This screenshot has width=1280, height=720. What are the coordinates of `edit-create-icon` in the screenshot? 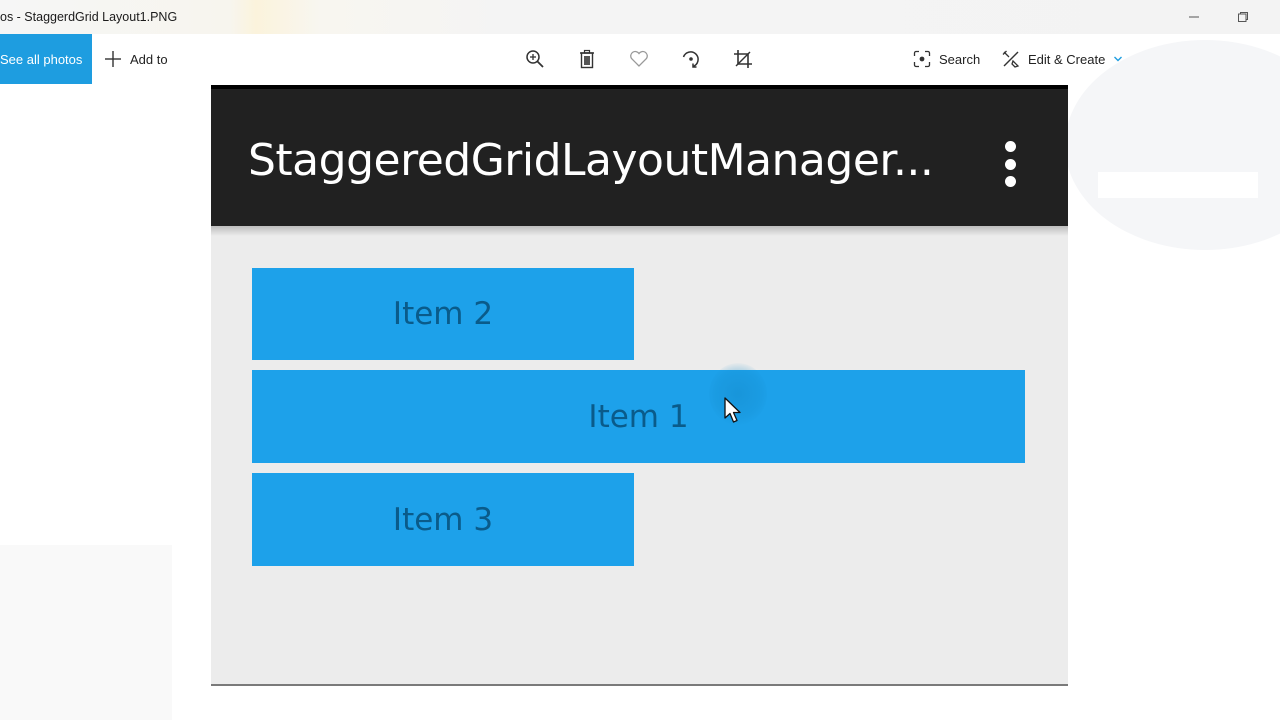 It's located at (1011, 59).